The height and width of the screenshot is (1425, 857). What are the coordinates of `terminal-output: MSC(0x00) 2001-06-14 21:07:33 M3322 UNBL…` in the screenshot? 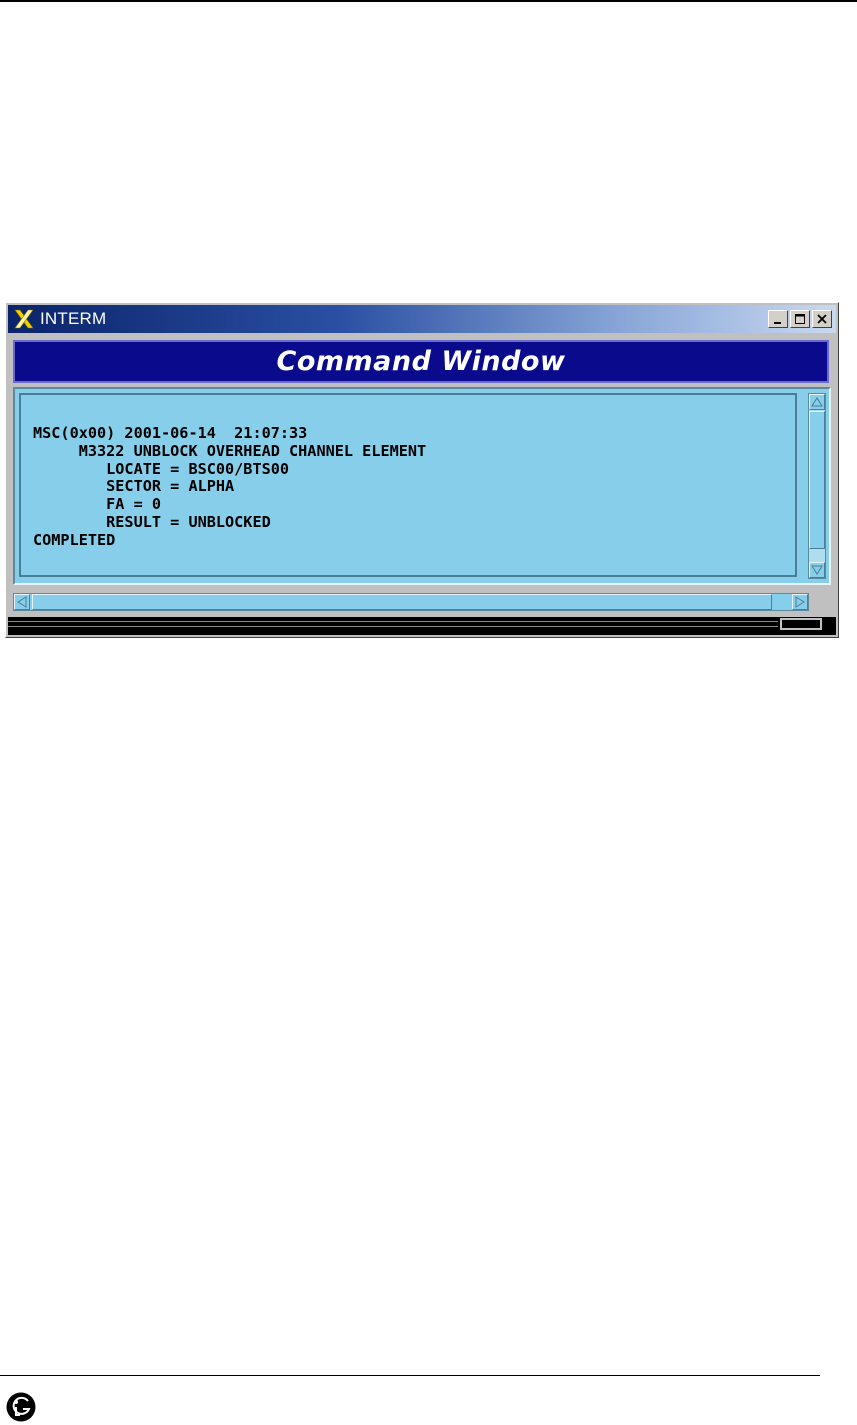 It's located at (408, 485).